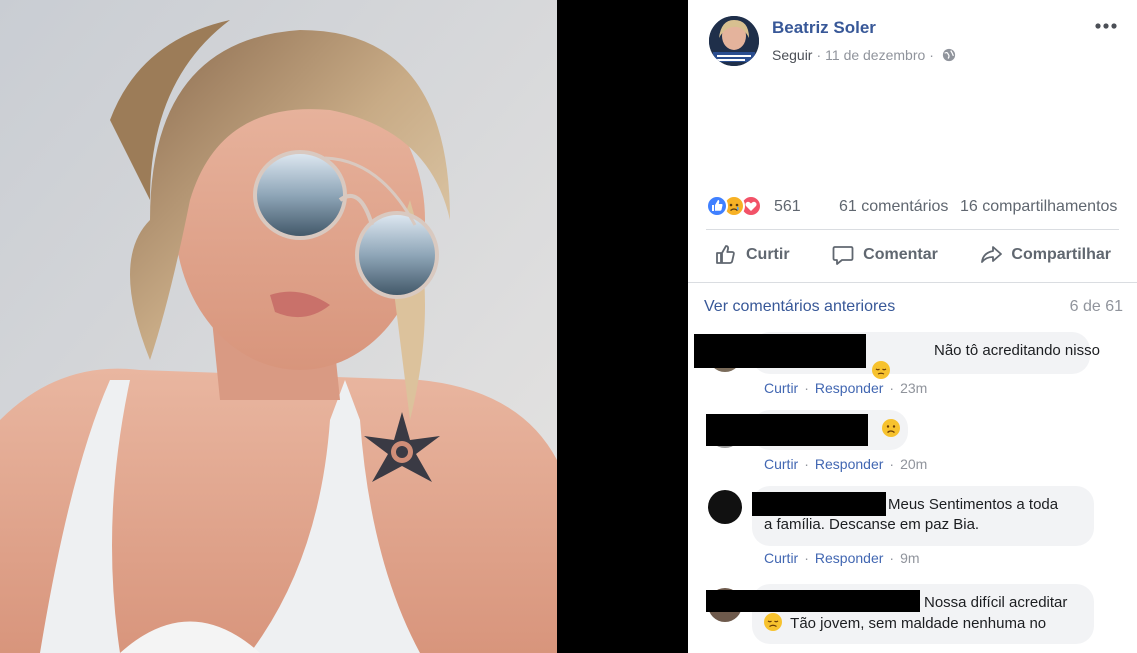 The width and height of the screenshot is (1137, 653). I want to click on comment-actions: Curtir · Responder · 20m, so click(846, 464).